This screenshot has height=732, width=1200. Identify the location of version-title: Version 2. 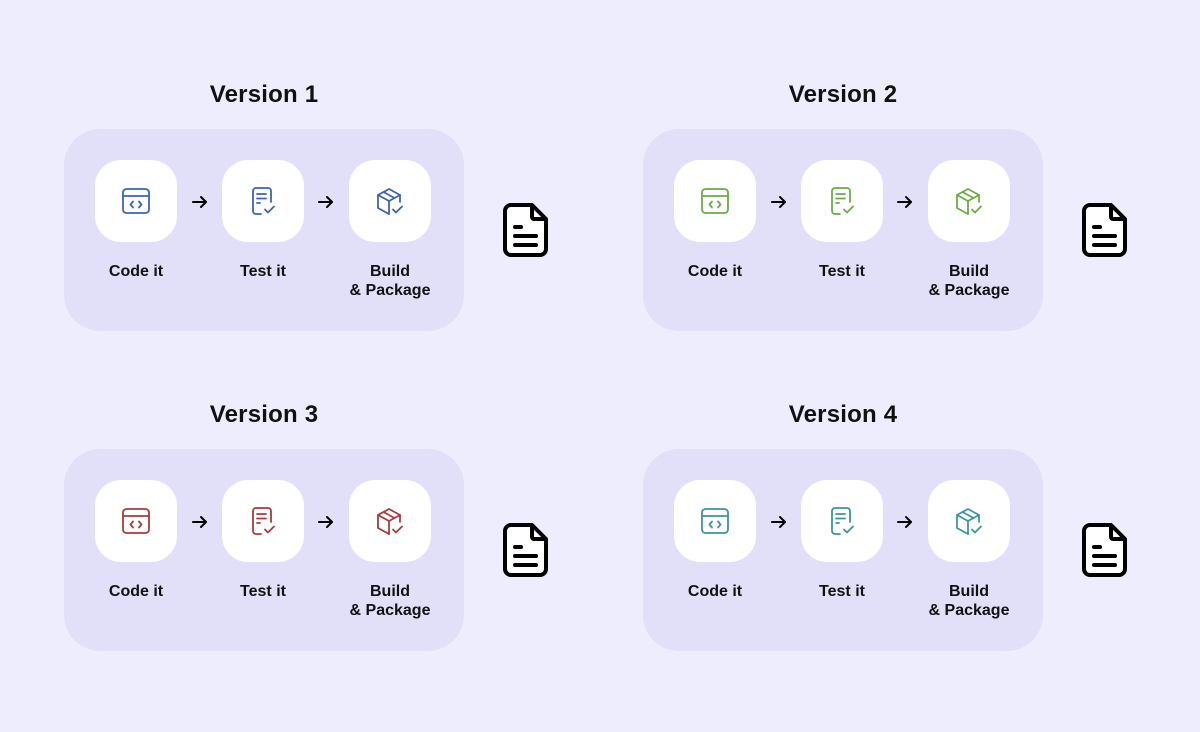
(843, 94).